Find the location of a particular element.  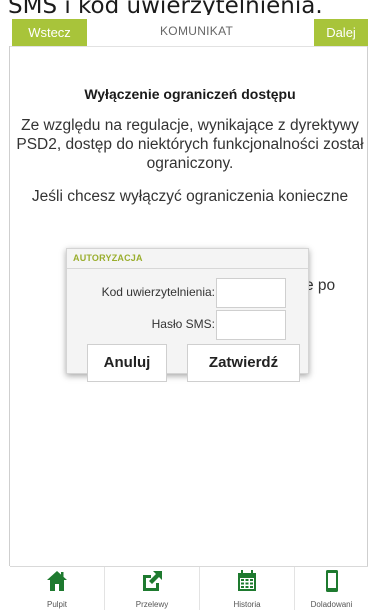

nav-item-przelewy: Przelewy is located at coordinates (152, 588).